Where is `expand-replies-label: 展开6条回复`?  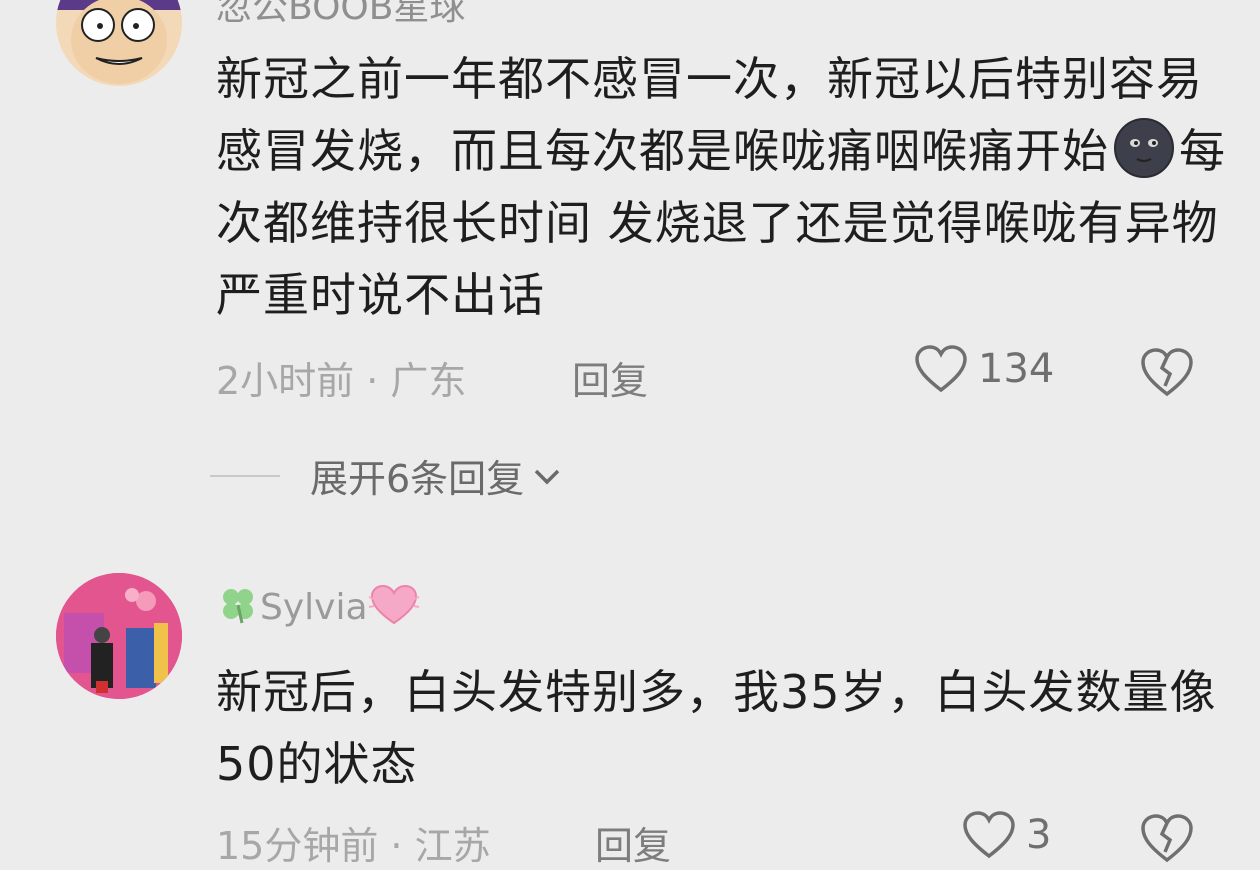 expand-replies-label: 展开6条回复 is located at coordinates (417, 479).